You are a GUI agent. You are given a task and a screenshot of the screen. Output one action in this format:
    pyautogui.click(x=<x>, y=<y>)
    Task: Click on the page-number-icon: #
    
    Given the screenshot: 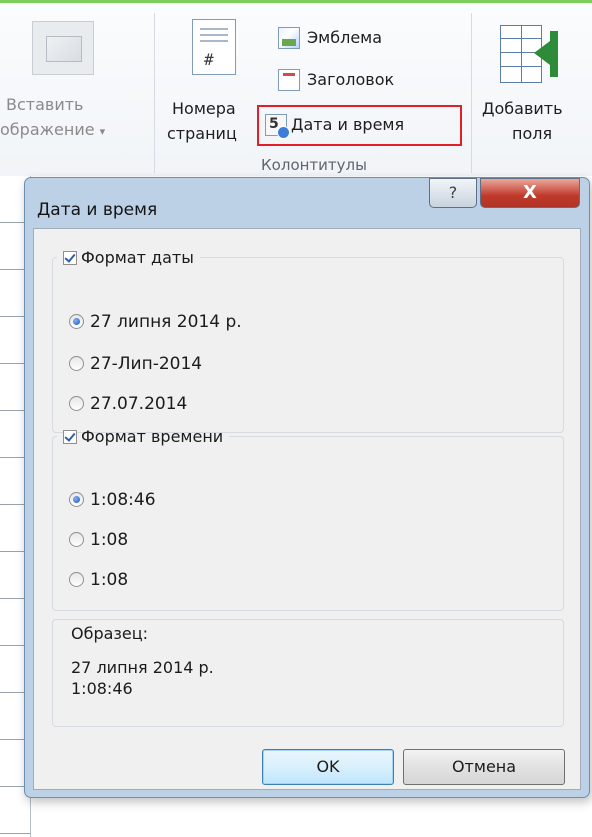 What is the action you would take?
    pyautogui.click(x=214, y=47)
    